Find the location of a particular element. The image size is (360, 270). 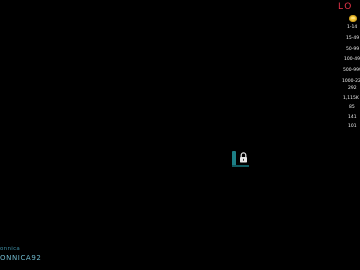

username: ONNICA92 is located at coordinates (21, 258).